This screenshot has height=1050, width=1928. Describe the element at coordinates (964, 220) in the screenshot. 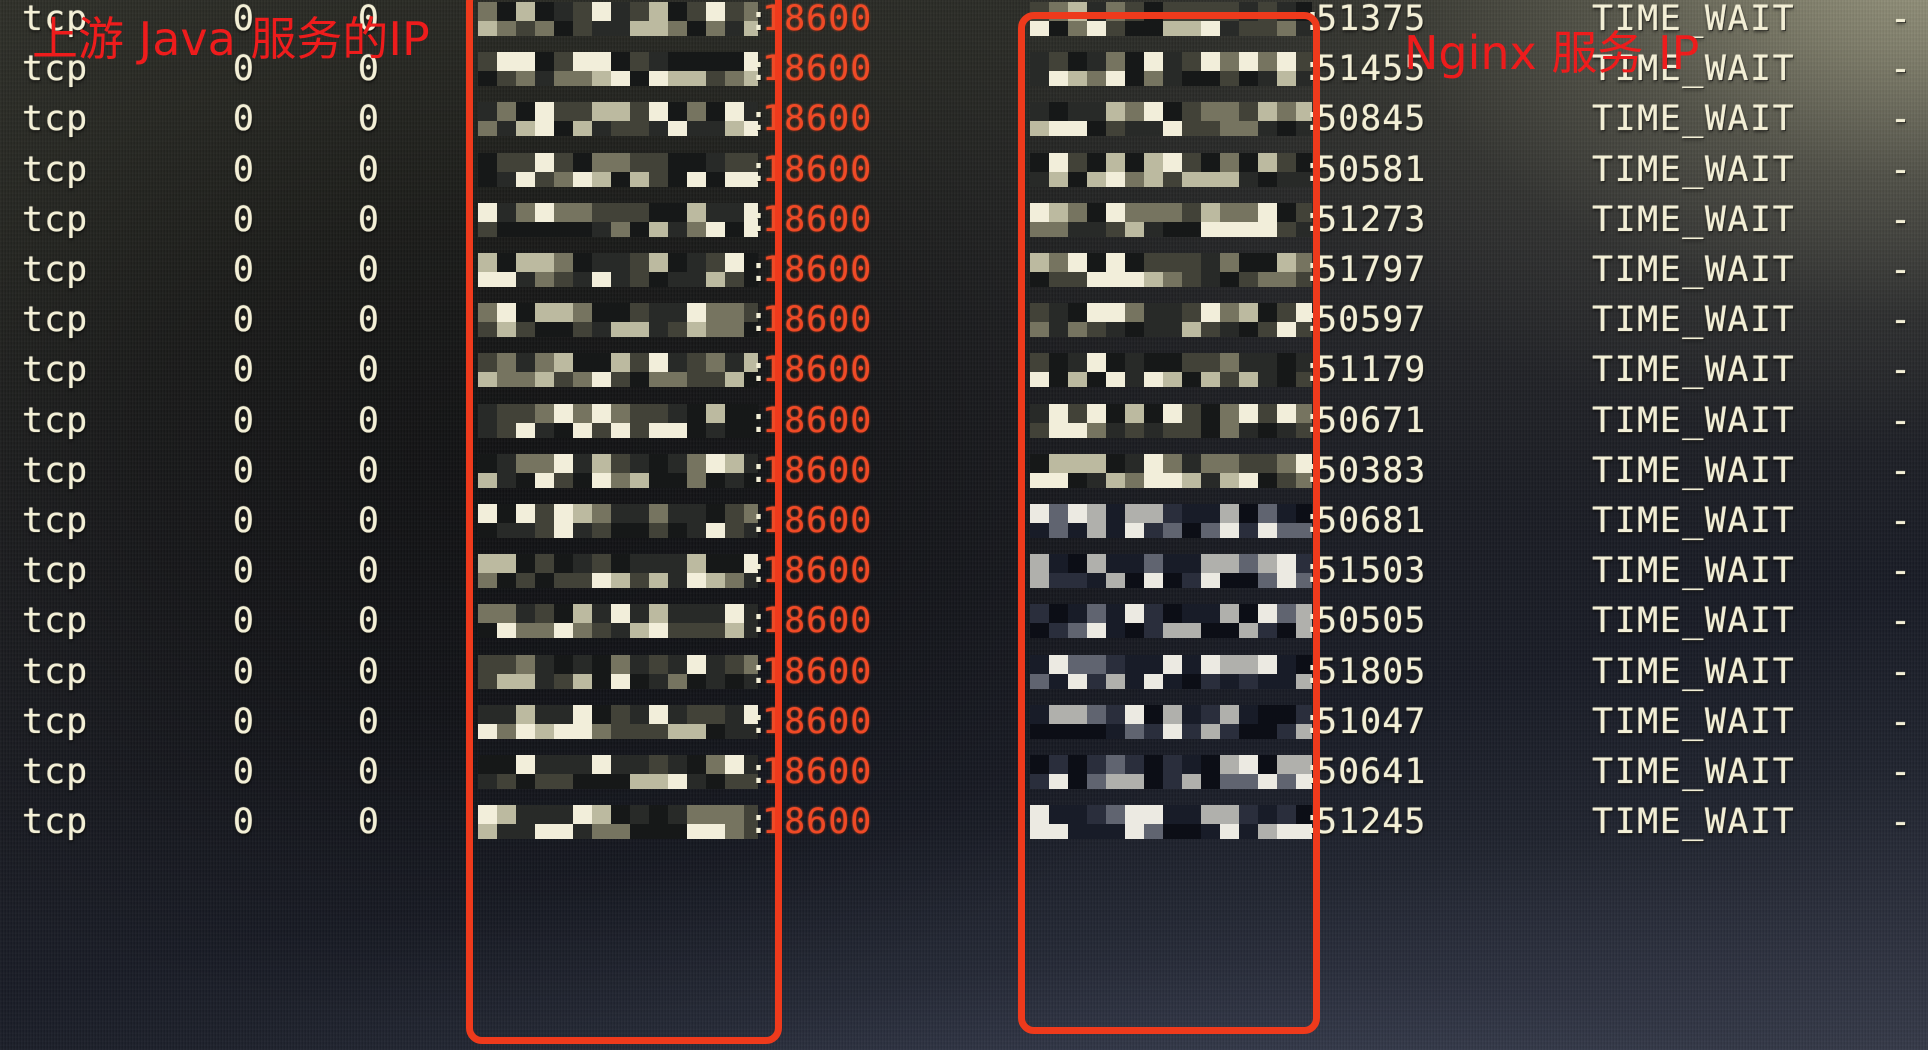

I see `table-row: tcp 0 0:18600:51273 TIME_WAIT -` at that location.